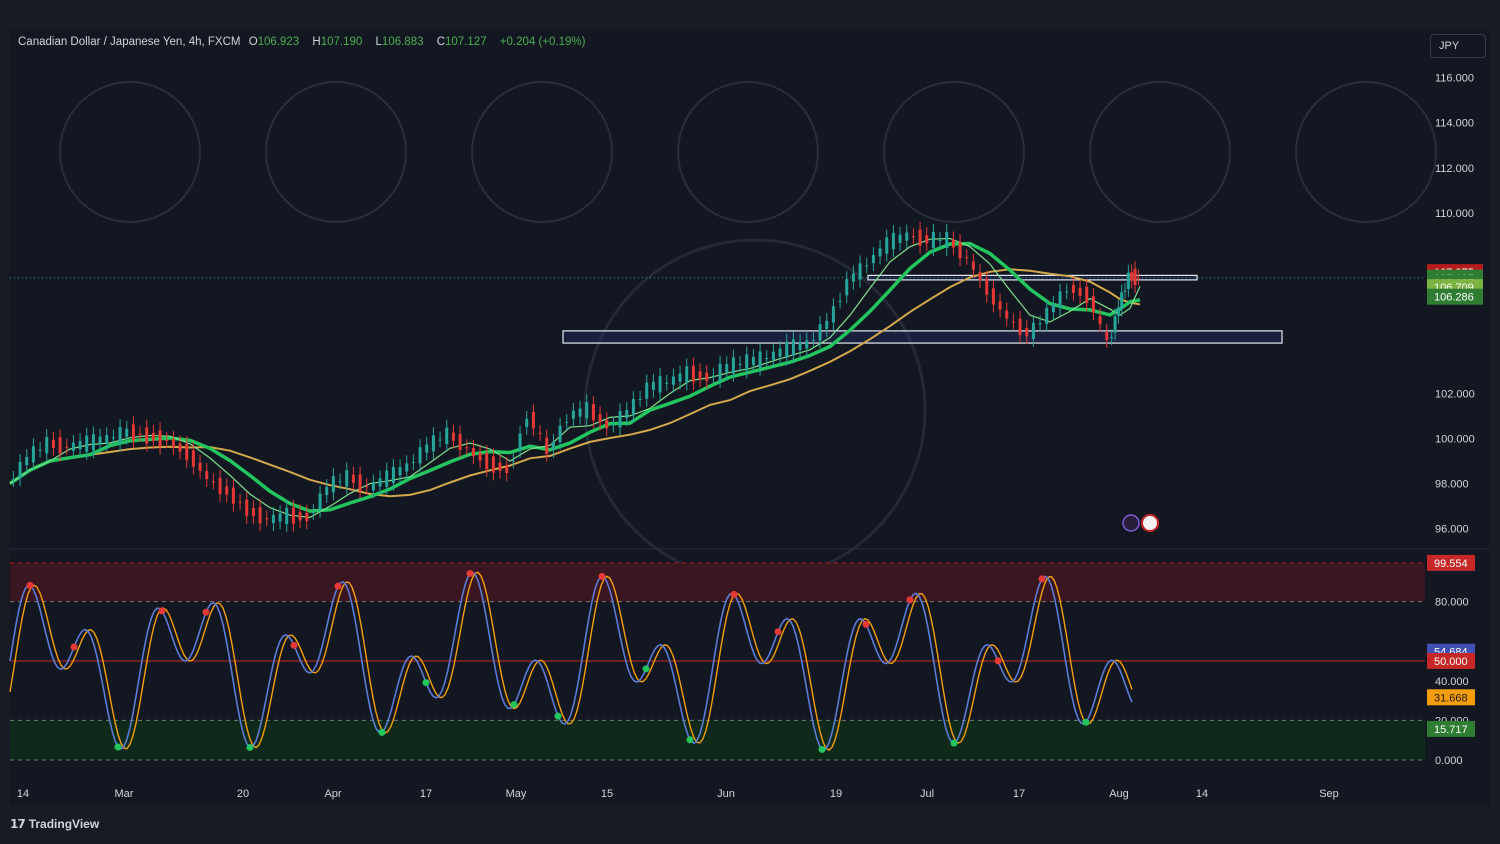 Image resolution: width=1500 pixels, height=844 pixels. I want to click on stoch-tag-text: 15.717, so click(1451, 730).